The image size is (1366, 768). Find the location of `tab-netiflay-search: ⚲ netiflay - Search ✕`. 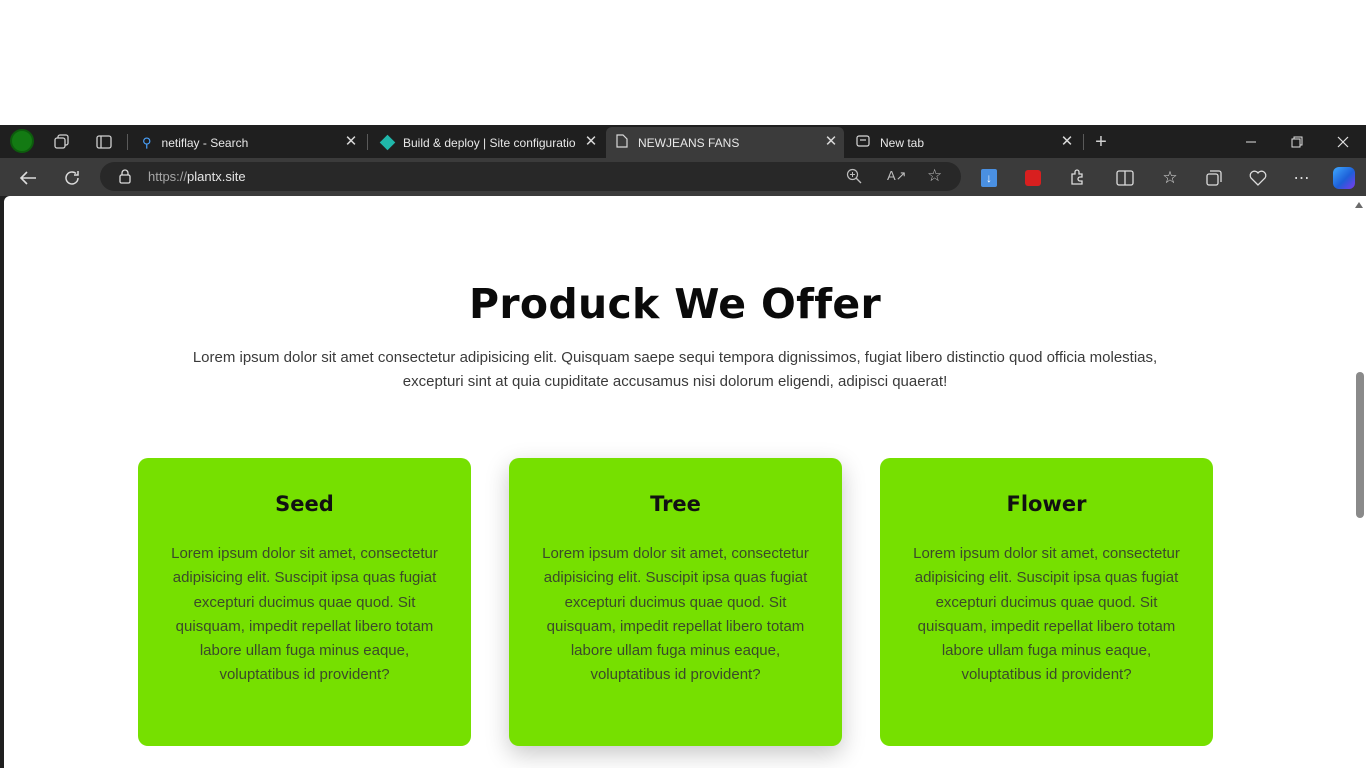

tab-netiflay-search: ⚲ netiflay - Search ✕ is located at coordinates (248, 142).